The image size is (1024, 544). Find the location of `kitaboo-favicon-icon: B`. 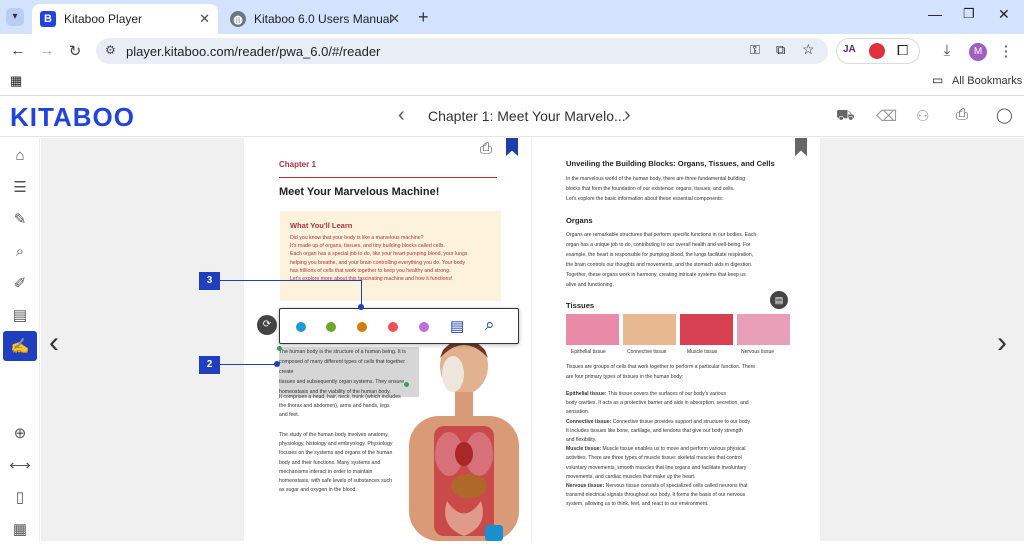

kitaboo-favicon-icon: B is located at coordinates (48, 19).